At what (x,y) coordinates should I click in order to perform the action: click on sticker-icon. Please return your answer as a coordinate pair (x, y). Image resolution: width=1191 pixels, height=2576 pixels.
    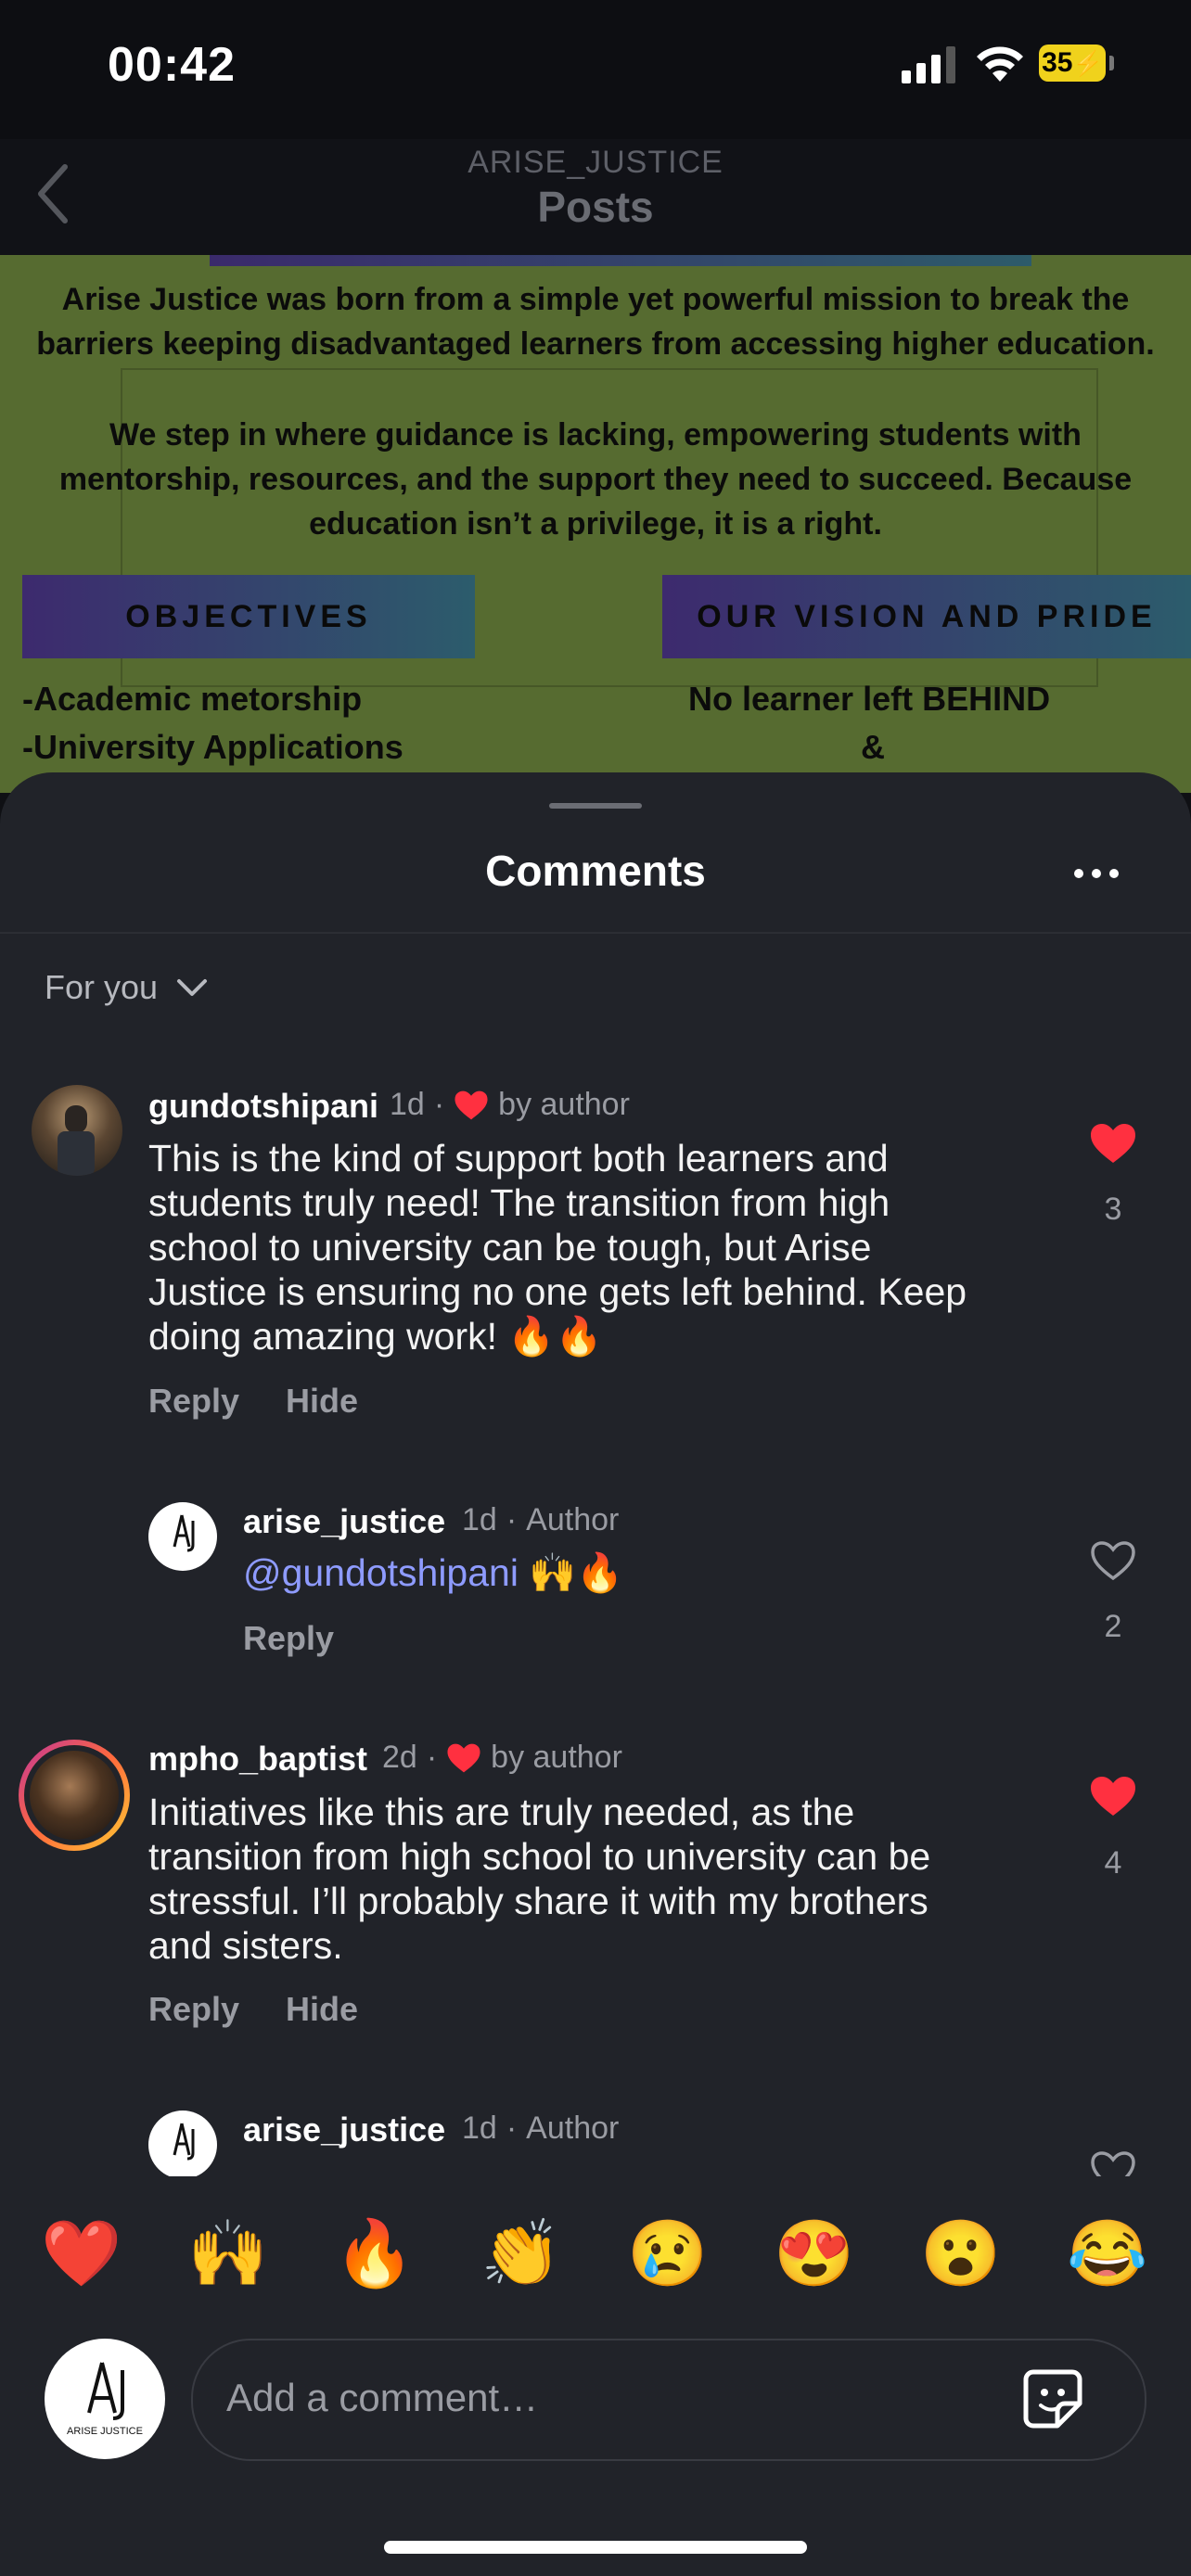
    Looking at the image, I should click on (1052, 2398).